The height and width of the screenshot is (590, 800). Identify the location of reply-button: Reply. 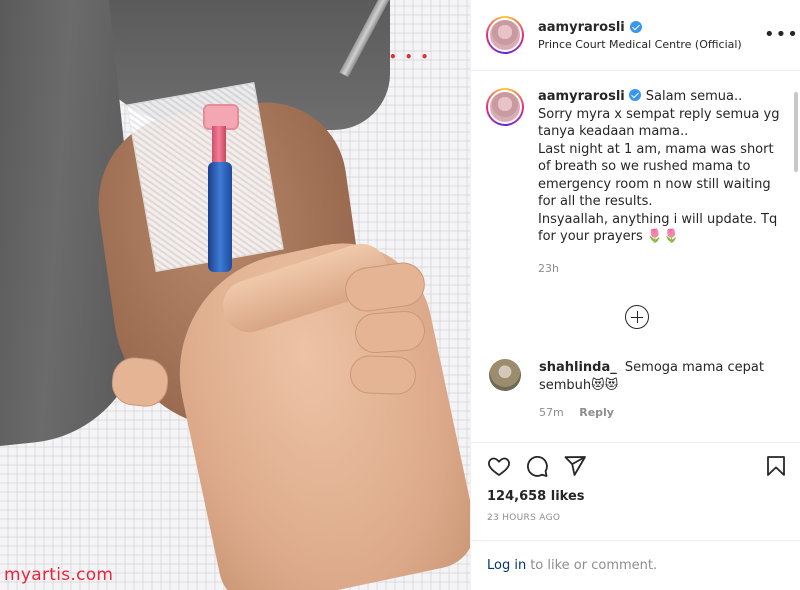
(596, 412).